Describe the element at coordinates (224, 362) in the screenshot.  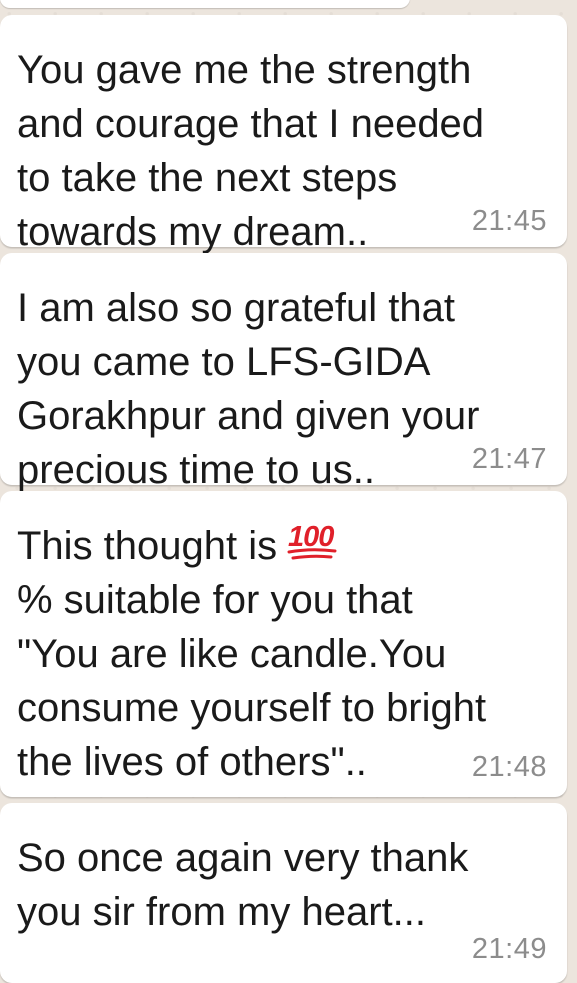
I see `message-line: you came to LFS-GIDA` at that location.